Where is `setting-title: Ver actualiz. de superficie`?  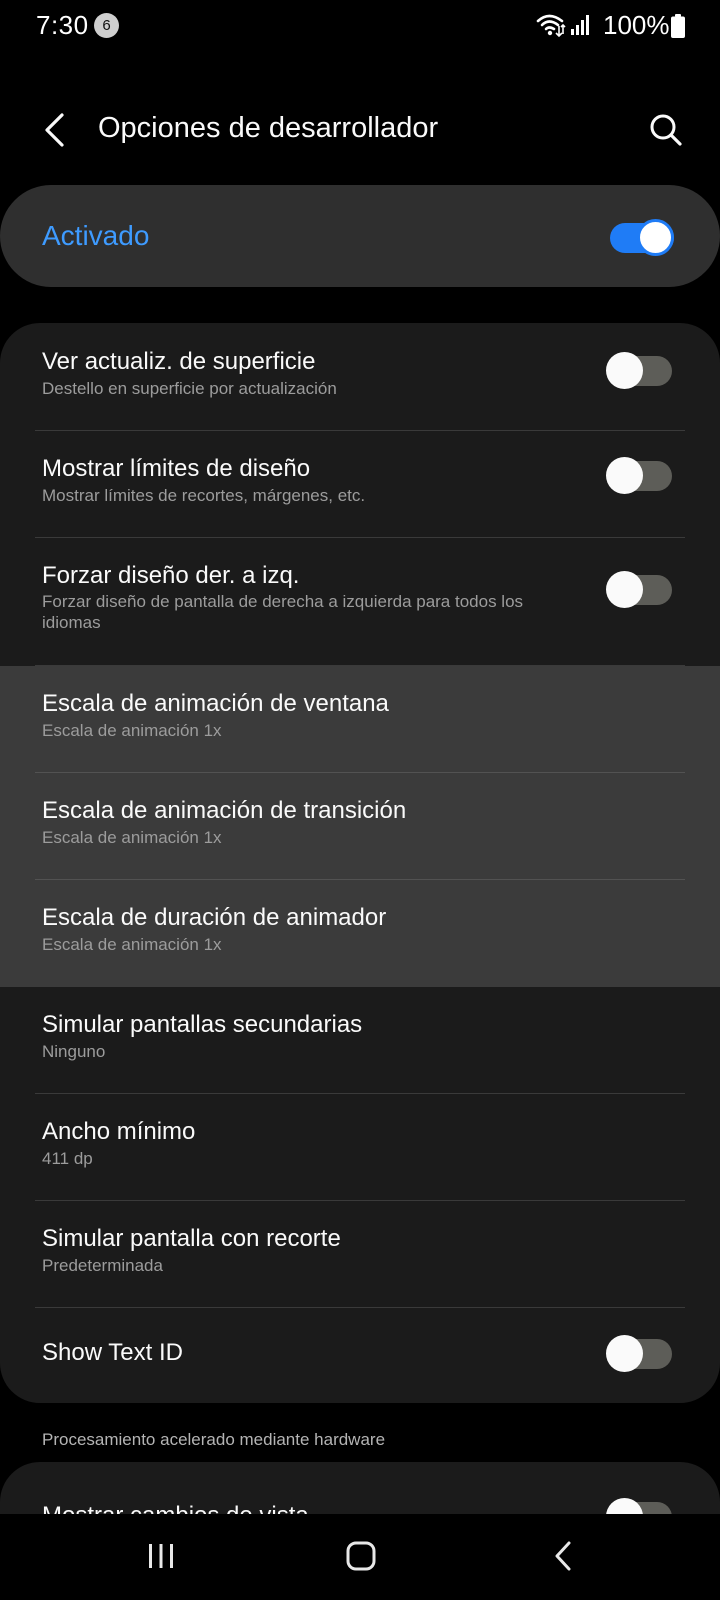 setting-title: Ver actualiz. de superficie is located at coordinates (179, 361).